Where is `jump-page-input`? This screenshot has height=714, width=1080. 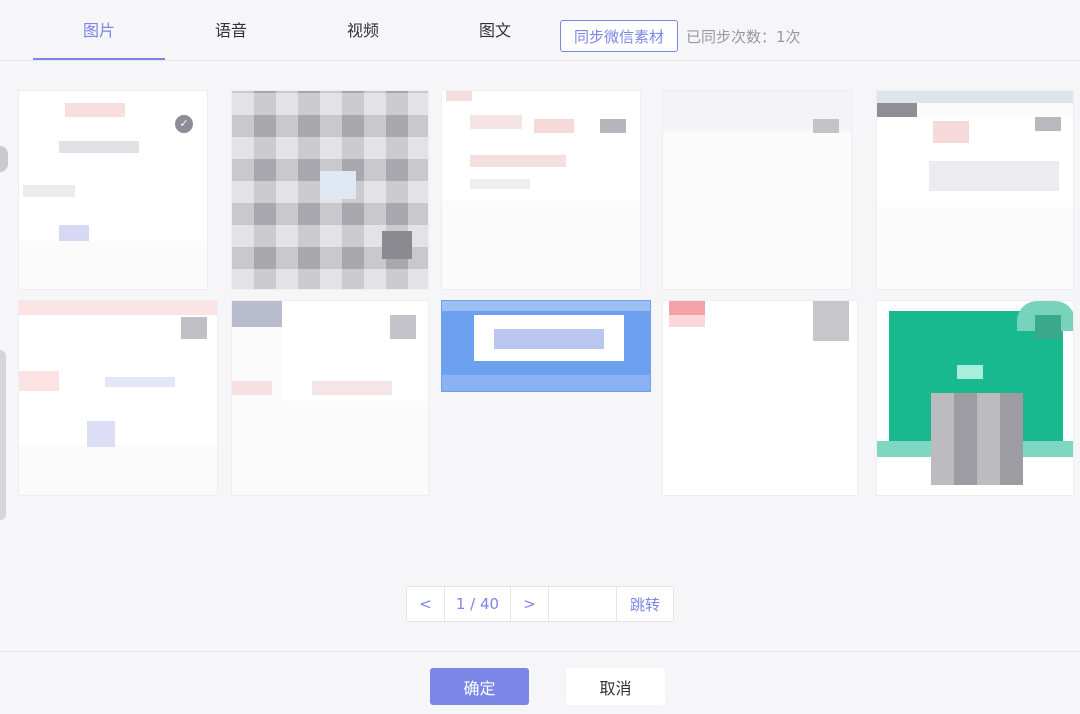 jump-page-input is located at coordinates (583, 604).